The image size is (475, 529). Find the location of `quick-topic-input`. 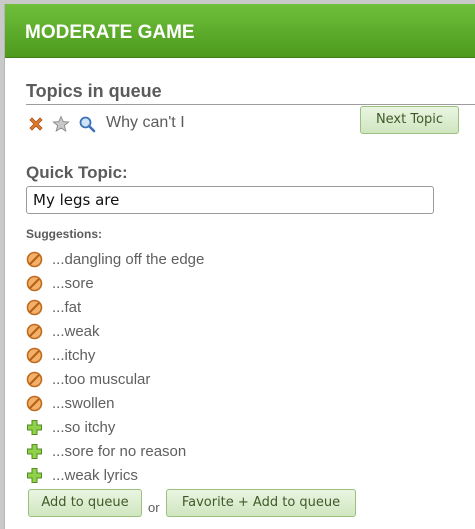

quick-topic-input is located at coordinates (230, 200).